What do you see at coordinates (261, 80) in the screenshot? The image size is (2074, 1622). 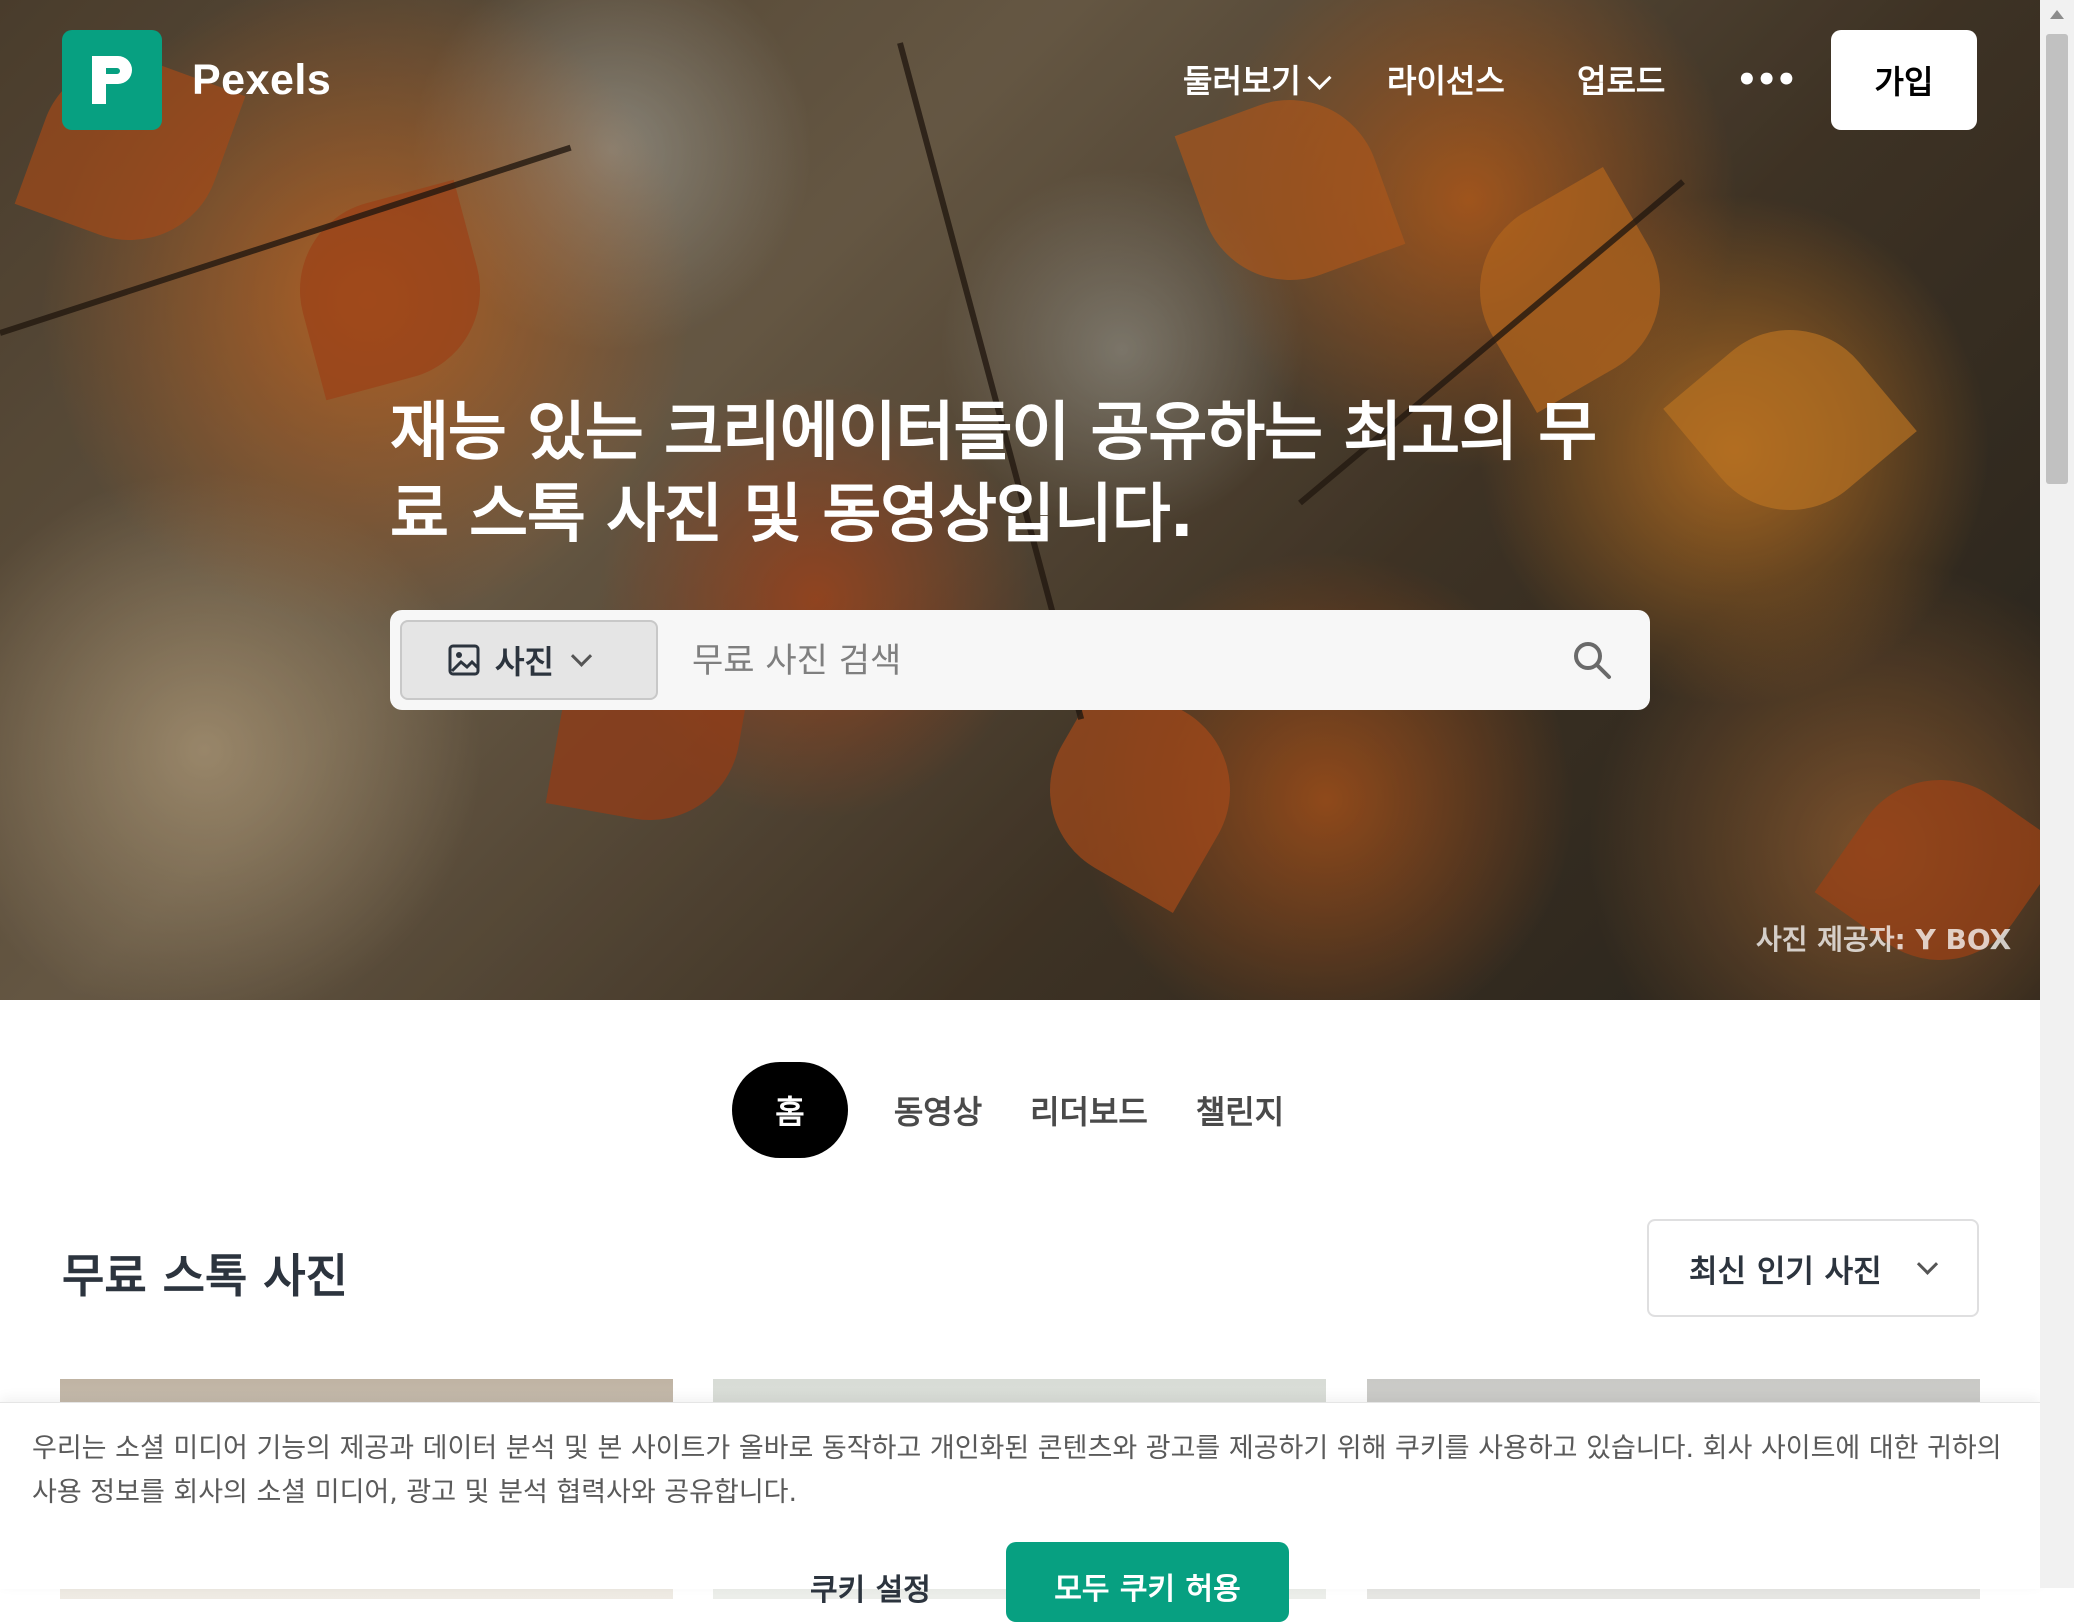 I see `brand-name: Pexels` at bounding box center [261, 80].